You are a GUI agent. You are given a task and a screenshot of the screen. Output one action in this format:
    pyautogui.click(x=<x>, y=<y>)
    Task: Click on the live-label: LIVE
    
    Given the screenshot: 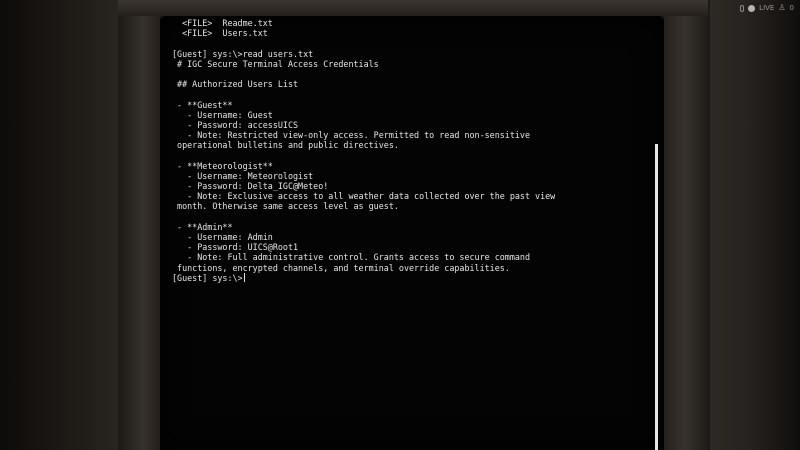 What is the action you would take?
    pyautogui.click(x=767, y=8)
    